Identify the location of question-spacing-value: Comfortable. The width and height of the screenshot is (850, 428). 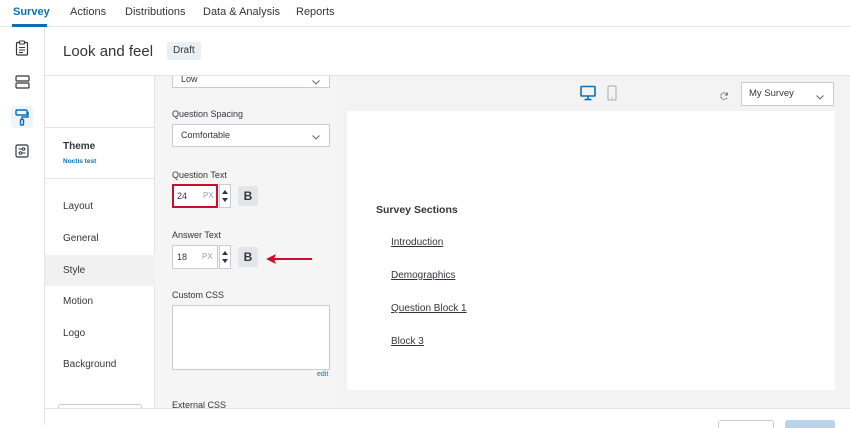
(206, 135).